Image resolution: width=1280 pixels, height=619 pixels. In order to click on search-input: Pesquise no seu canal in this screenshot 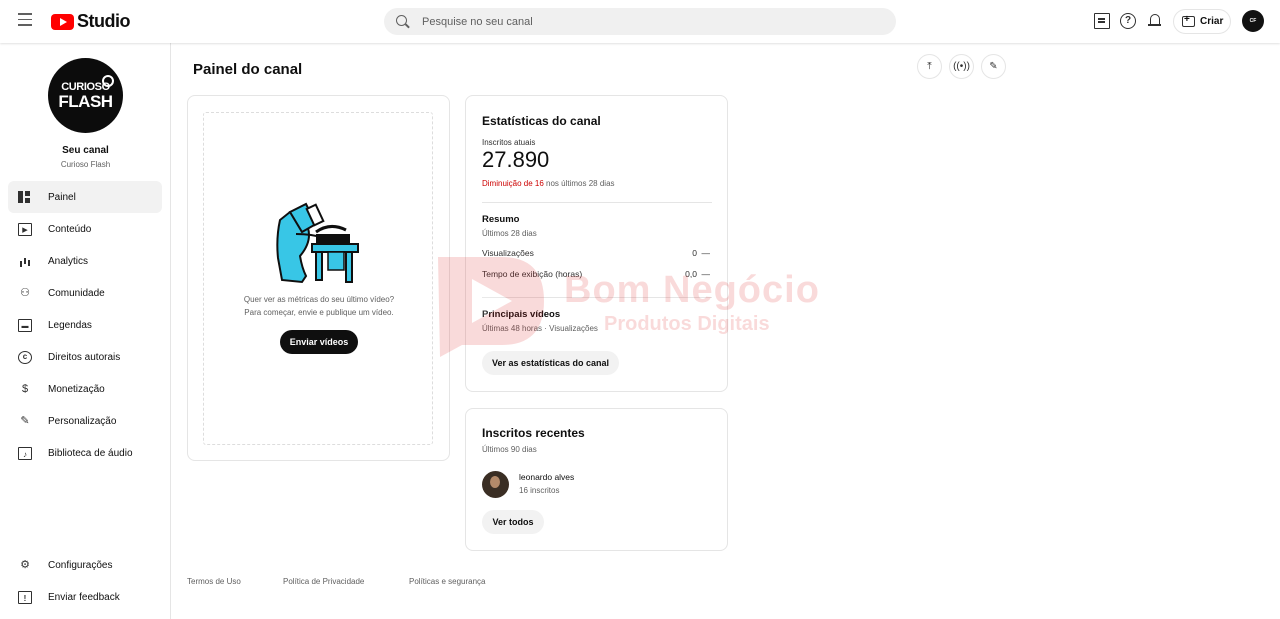, I will do `click(477, 22)`.